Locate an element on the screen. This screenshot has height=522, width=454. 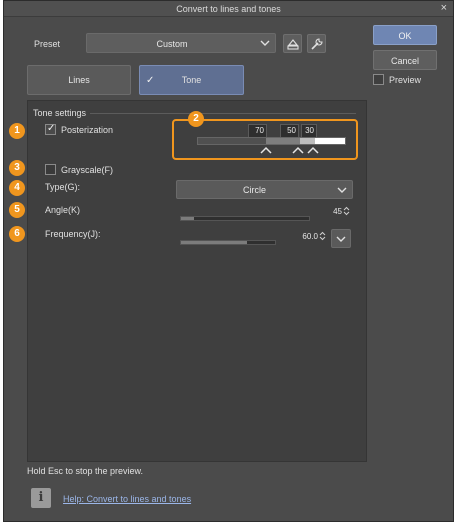
register-preset-button is located at coordinates (292, 43).